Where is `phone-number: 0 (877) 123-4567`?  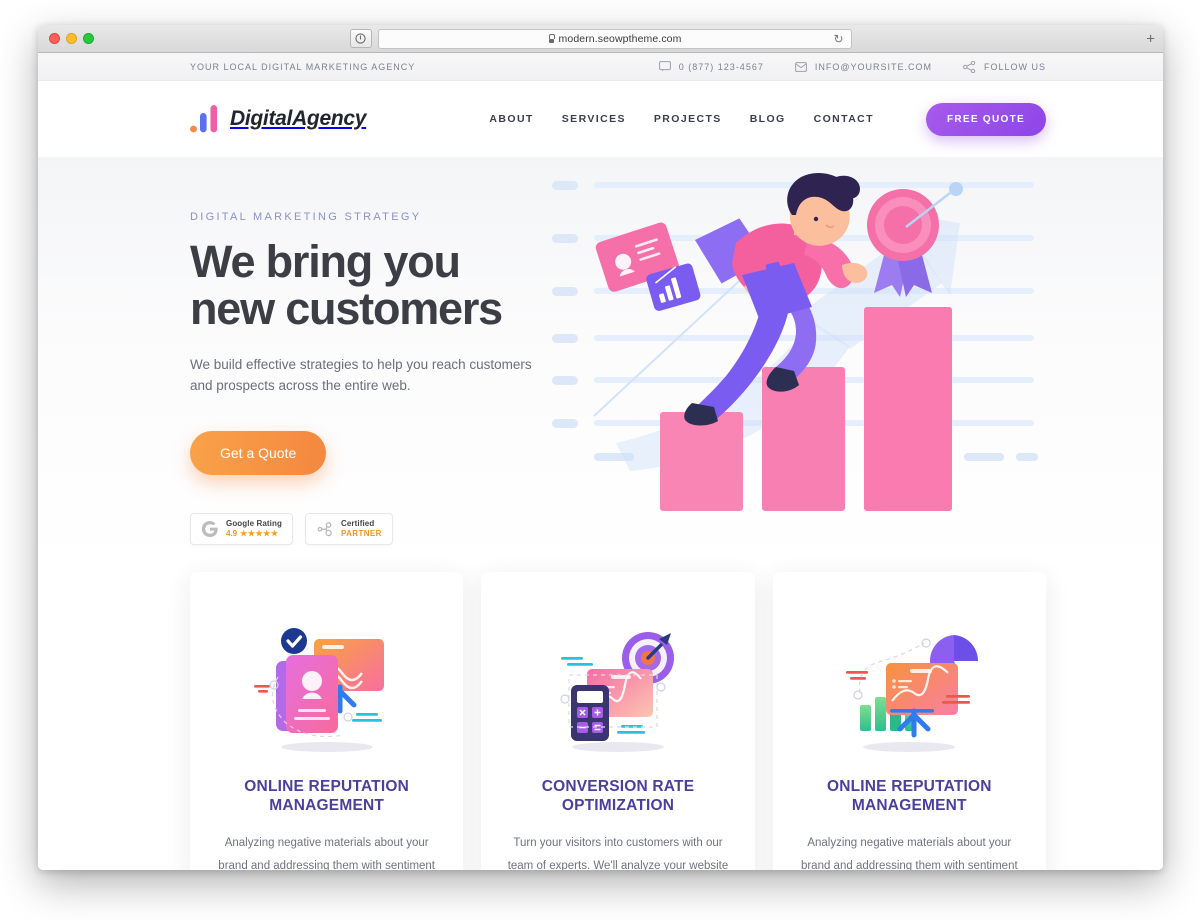
phone-number: 0 (877) 123-4567 is located at coordinates (721, 66).